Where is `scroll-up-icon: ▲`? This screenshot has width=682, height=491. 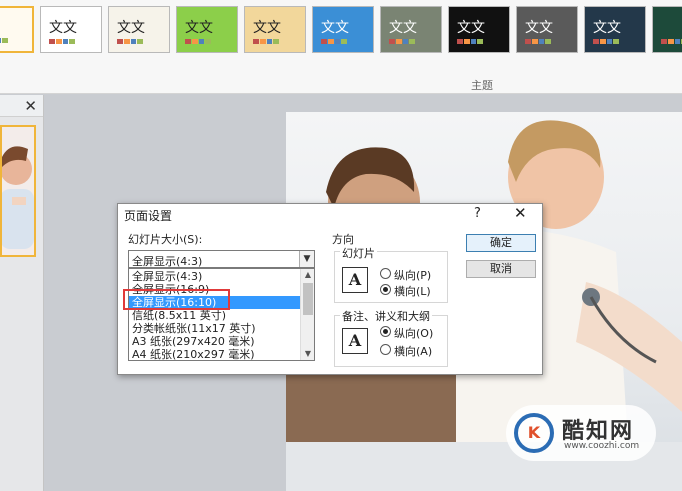 scroll-up-icon: ▲ is located at coordinates (307, 274).